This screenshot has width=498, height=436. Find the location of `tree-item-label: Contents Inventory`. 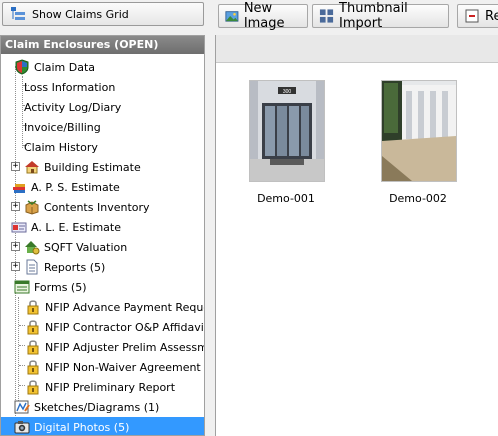

tree-item-label: Contents Inventory is located at coordinates (97, 207).